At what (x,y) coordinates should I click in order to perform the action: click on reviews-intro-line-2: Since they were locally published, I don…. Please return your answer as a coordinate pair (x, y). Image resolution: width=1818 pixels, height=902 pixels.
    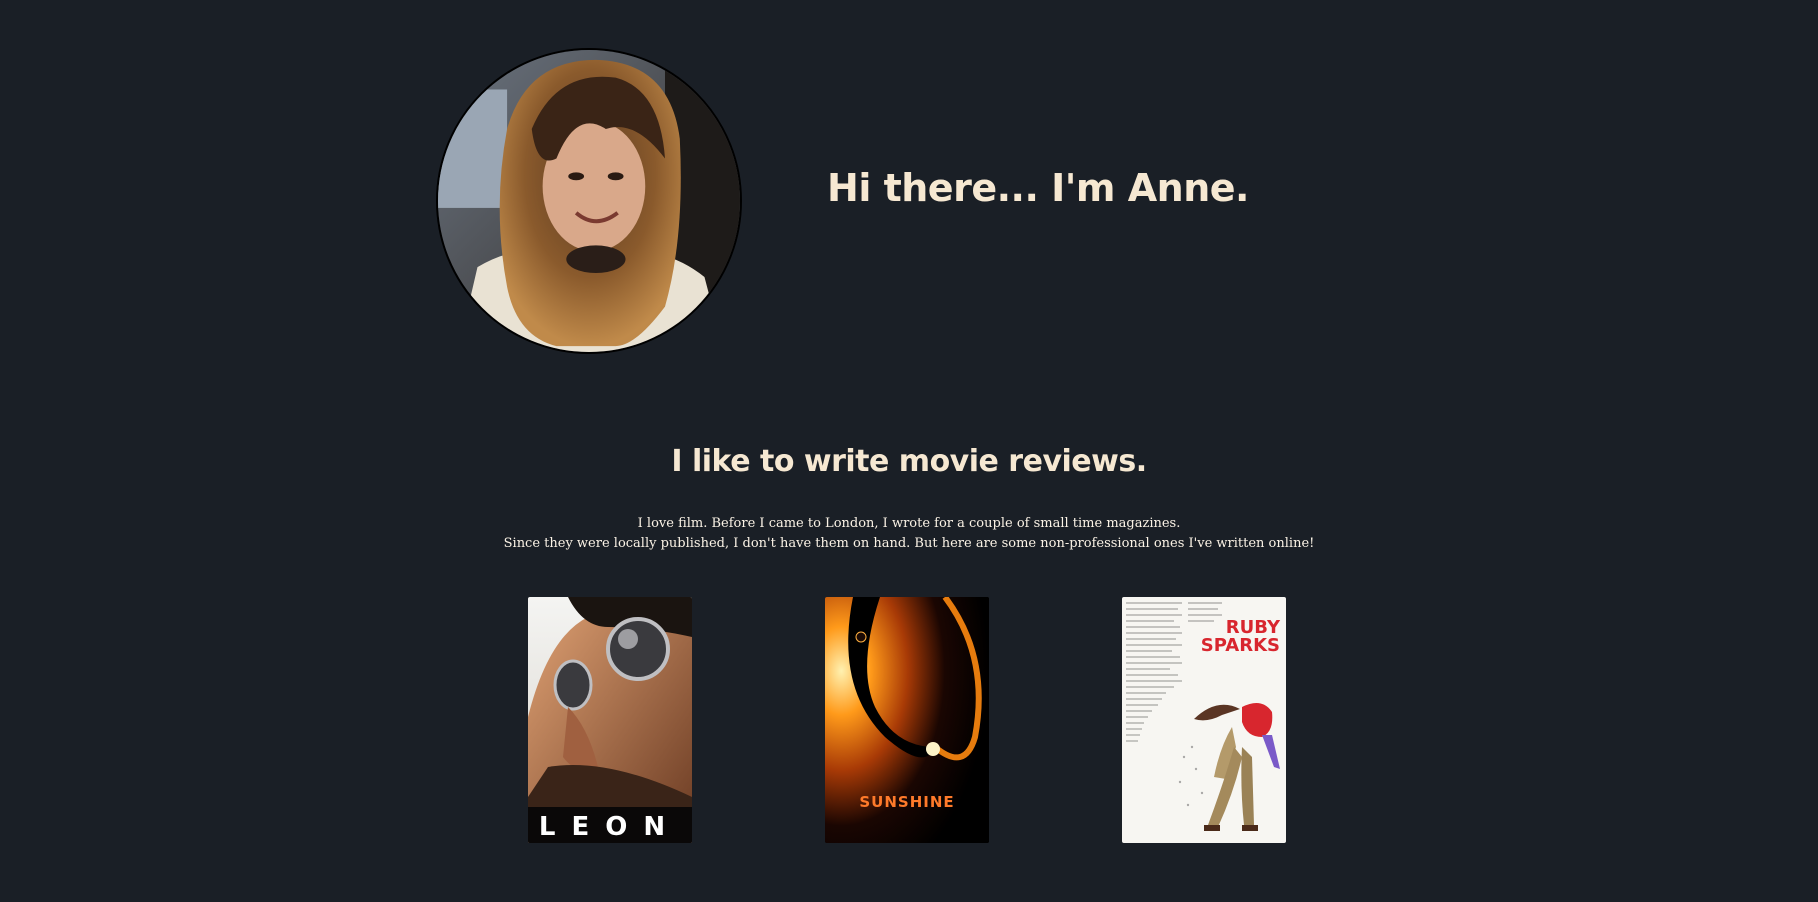
    Looking at the image, I should click on (909, 543).